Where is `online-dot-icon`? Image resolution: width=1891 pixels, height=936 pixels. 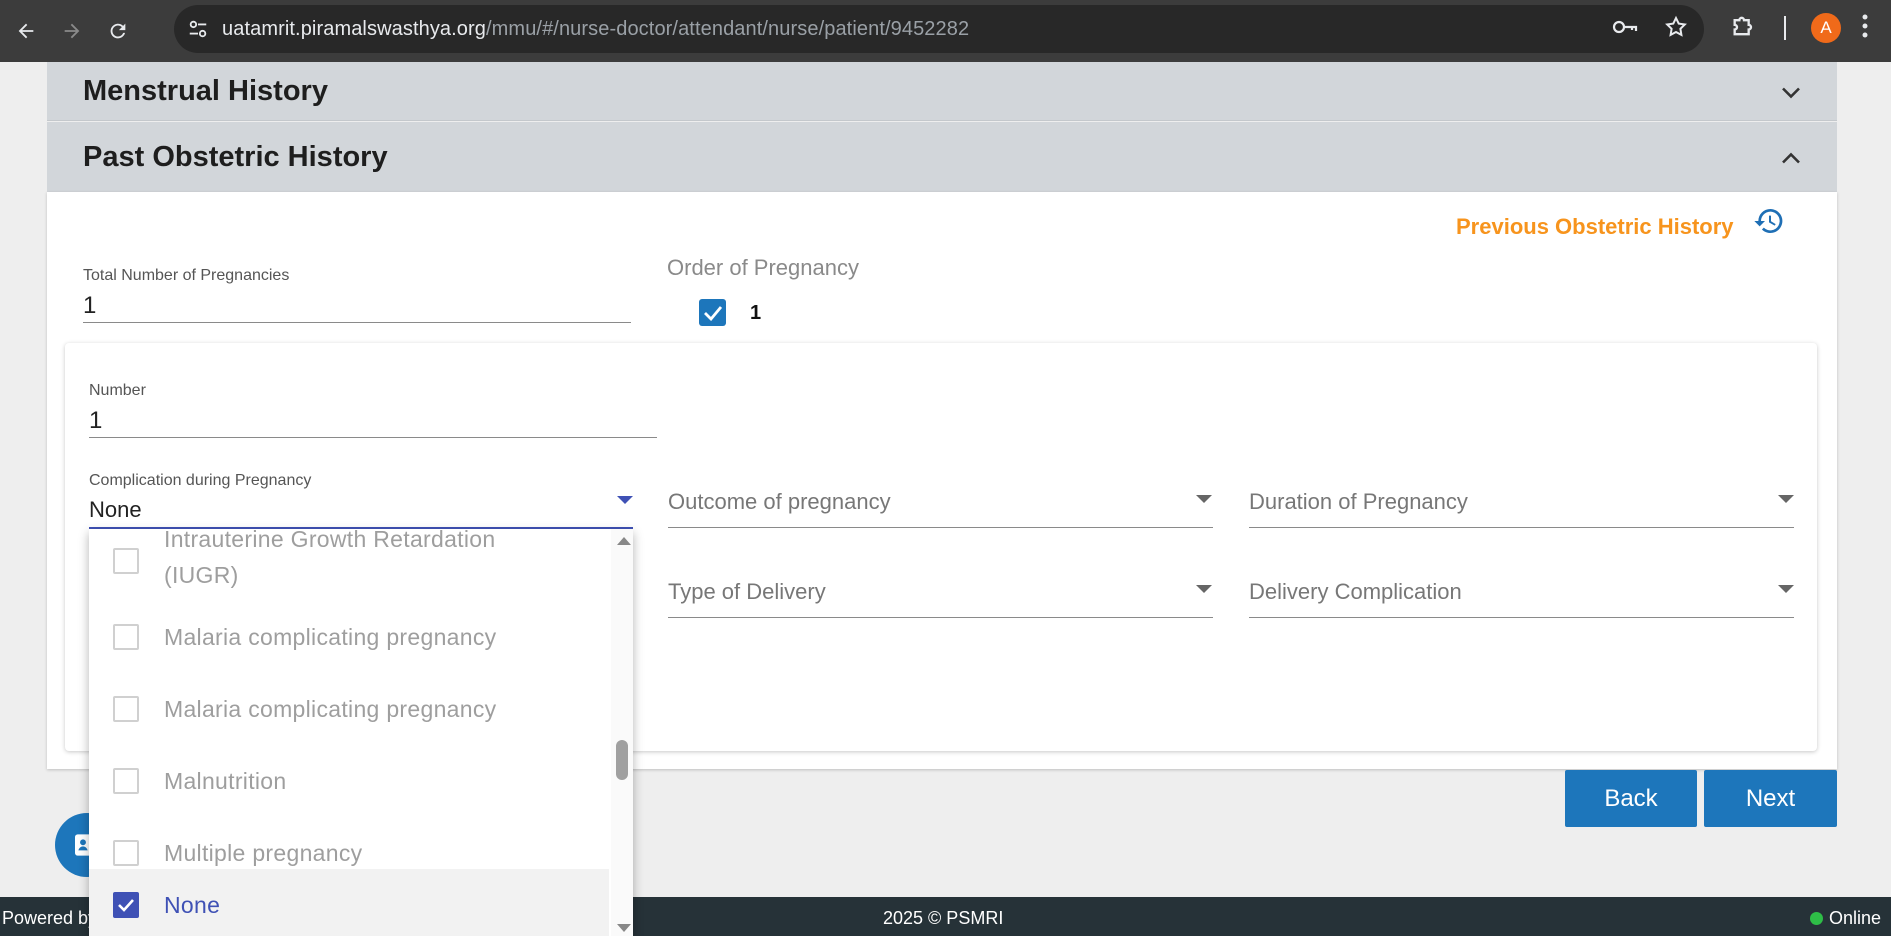
online-dot-icon is located at coordinates (1816, 918).